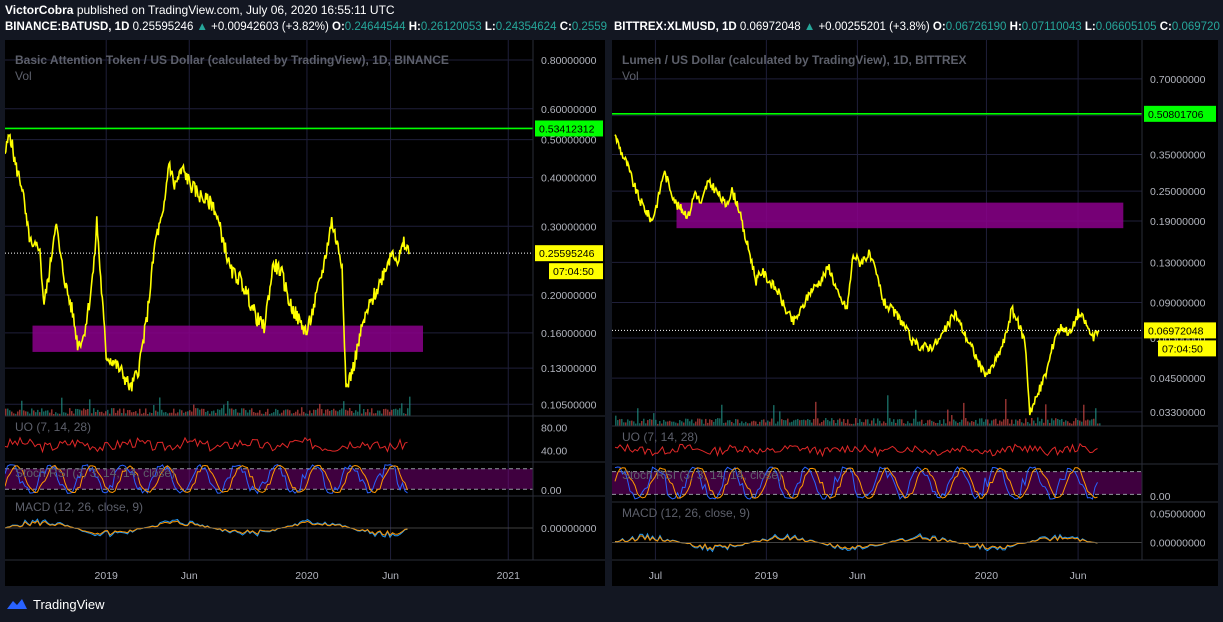  Describe the element at coordinates (107, 576) in the screenshot. I see `x-tick-label: 2019` at that location.